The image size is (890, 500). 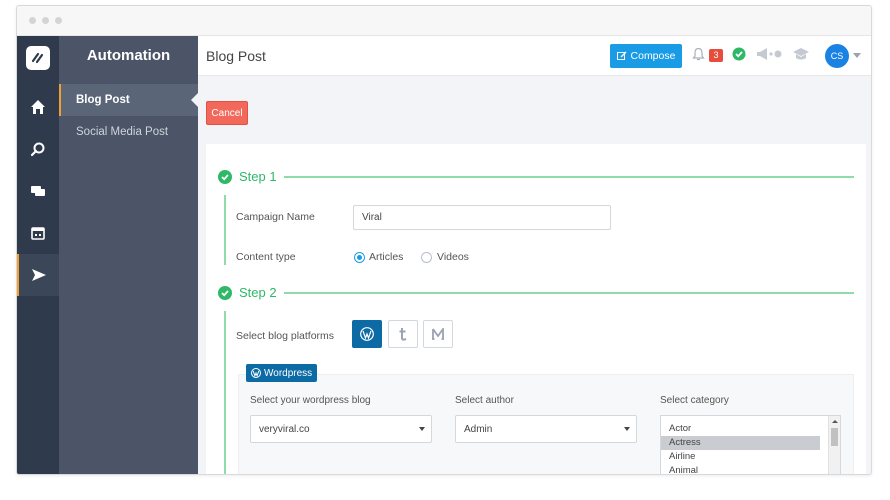 I want to click on edit-icon, so click(x=621, y=55).